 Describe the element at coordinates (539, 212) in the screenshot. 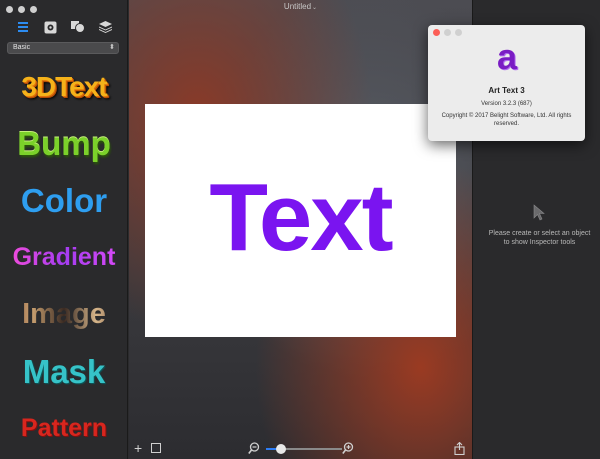

I see `cursor-icon` at that location.